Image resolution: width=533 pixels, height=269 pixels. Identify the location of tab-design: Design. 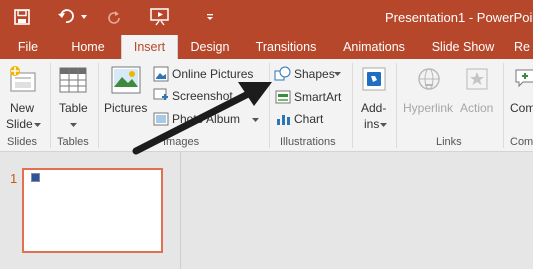
(210, 47).